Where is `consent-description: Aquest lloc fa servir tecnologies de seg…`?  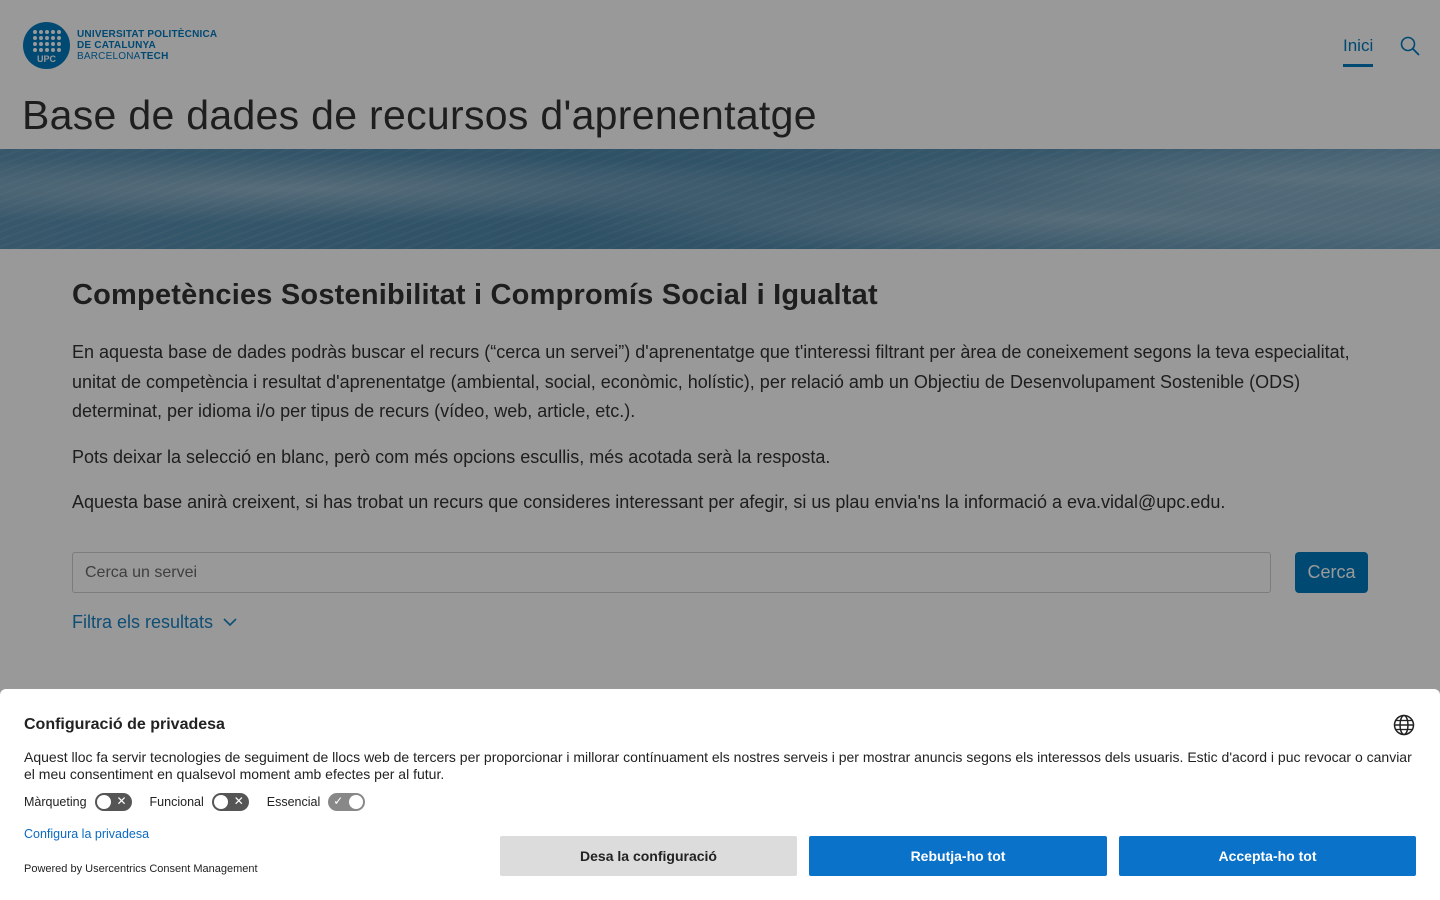
consent-description: Aquest lloc fa servir tecnologies de seg… is located at coordinates (718, 765).